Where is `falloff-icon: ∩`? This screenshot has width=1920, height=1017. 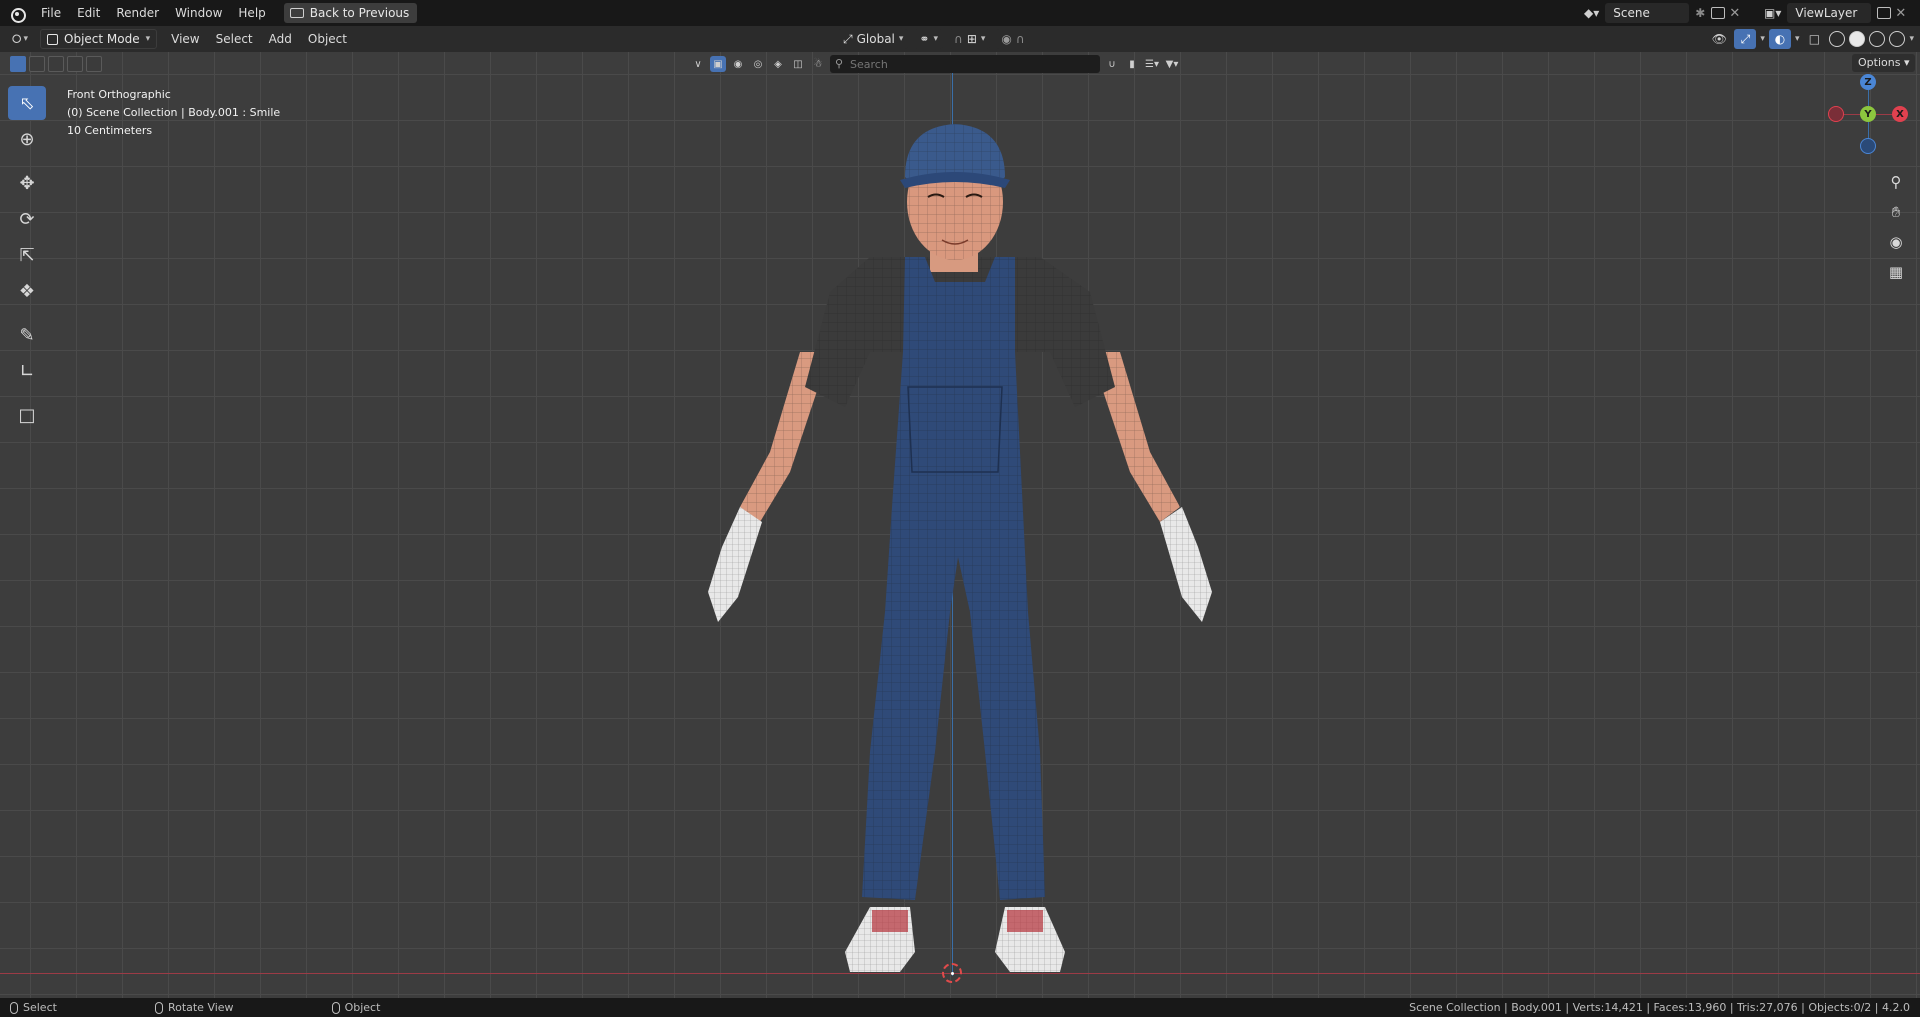
falloff-icon: ∩ is located at coordinates (1020, 39).